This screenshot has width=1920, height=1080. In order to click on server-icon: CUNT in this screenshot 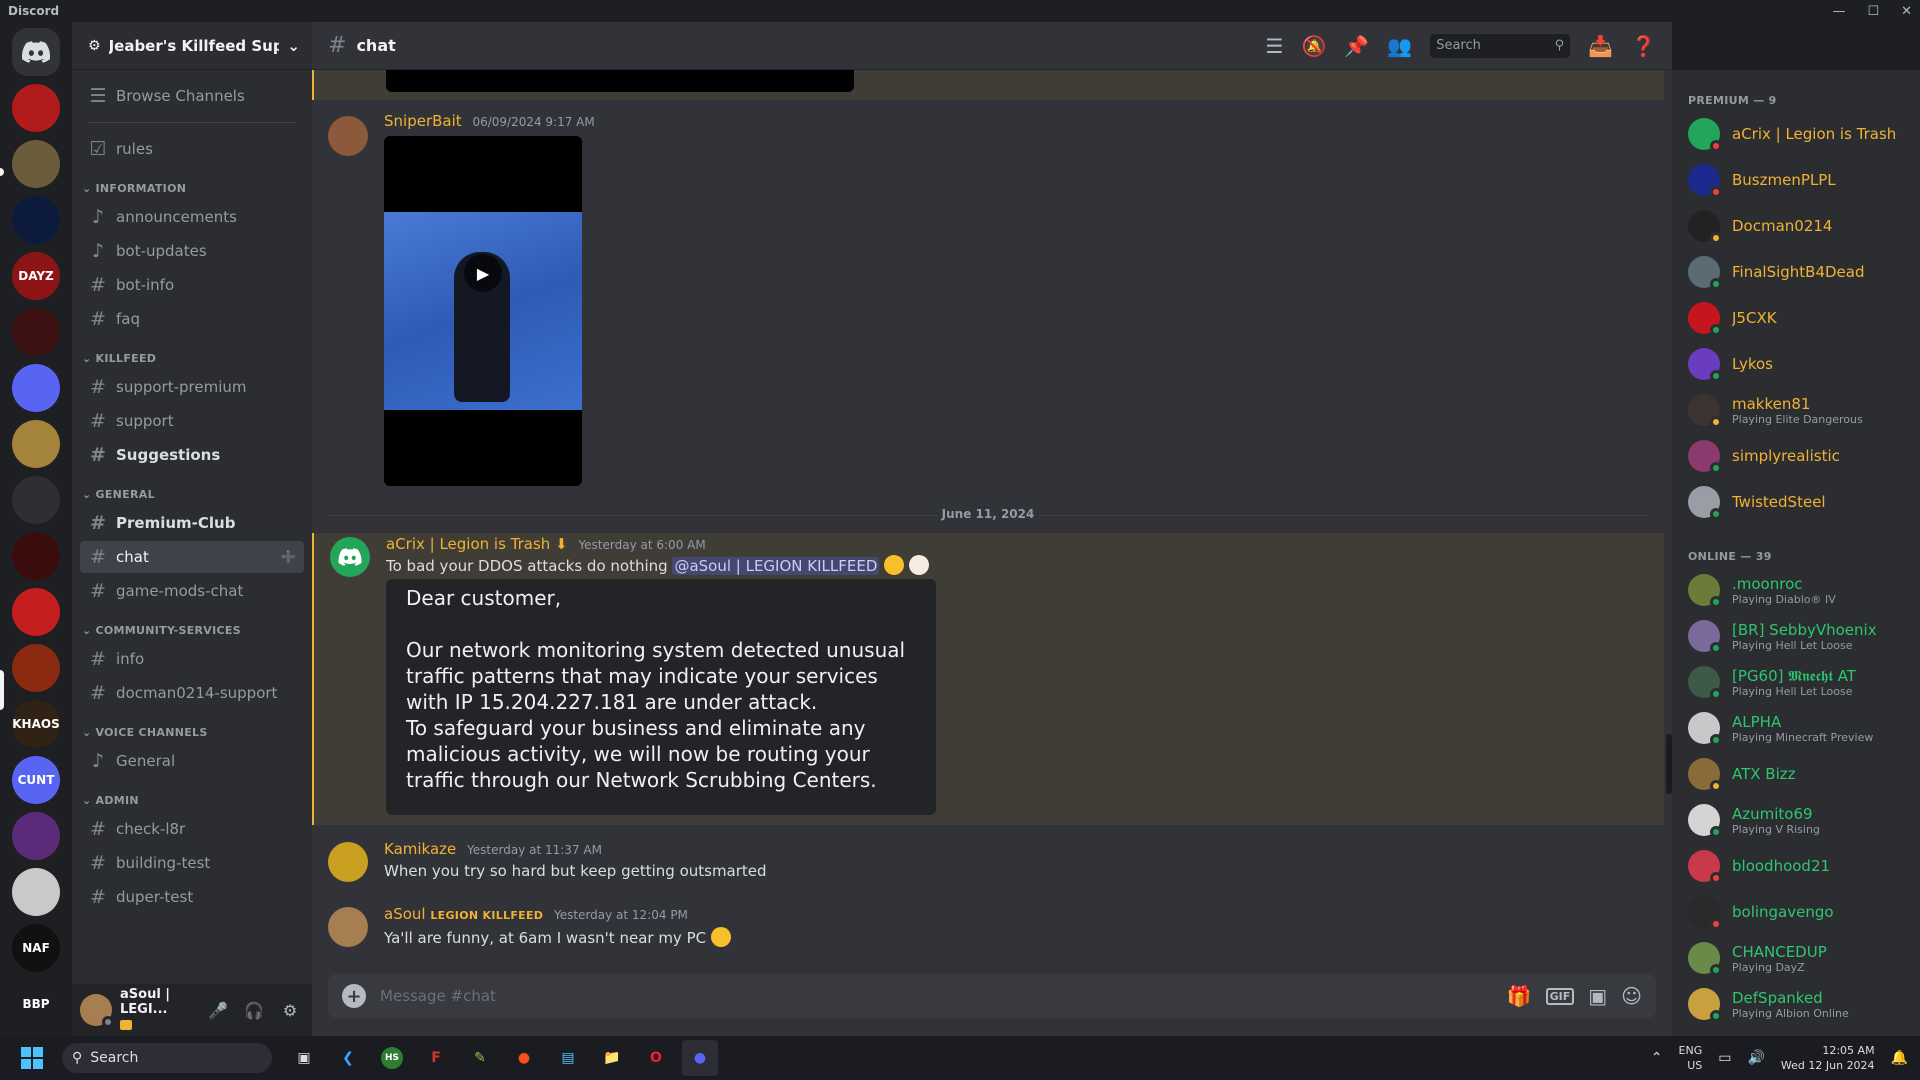, I will do `click(36, 780)`.